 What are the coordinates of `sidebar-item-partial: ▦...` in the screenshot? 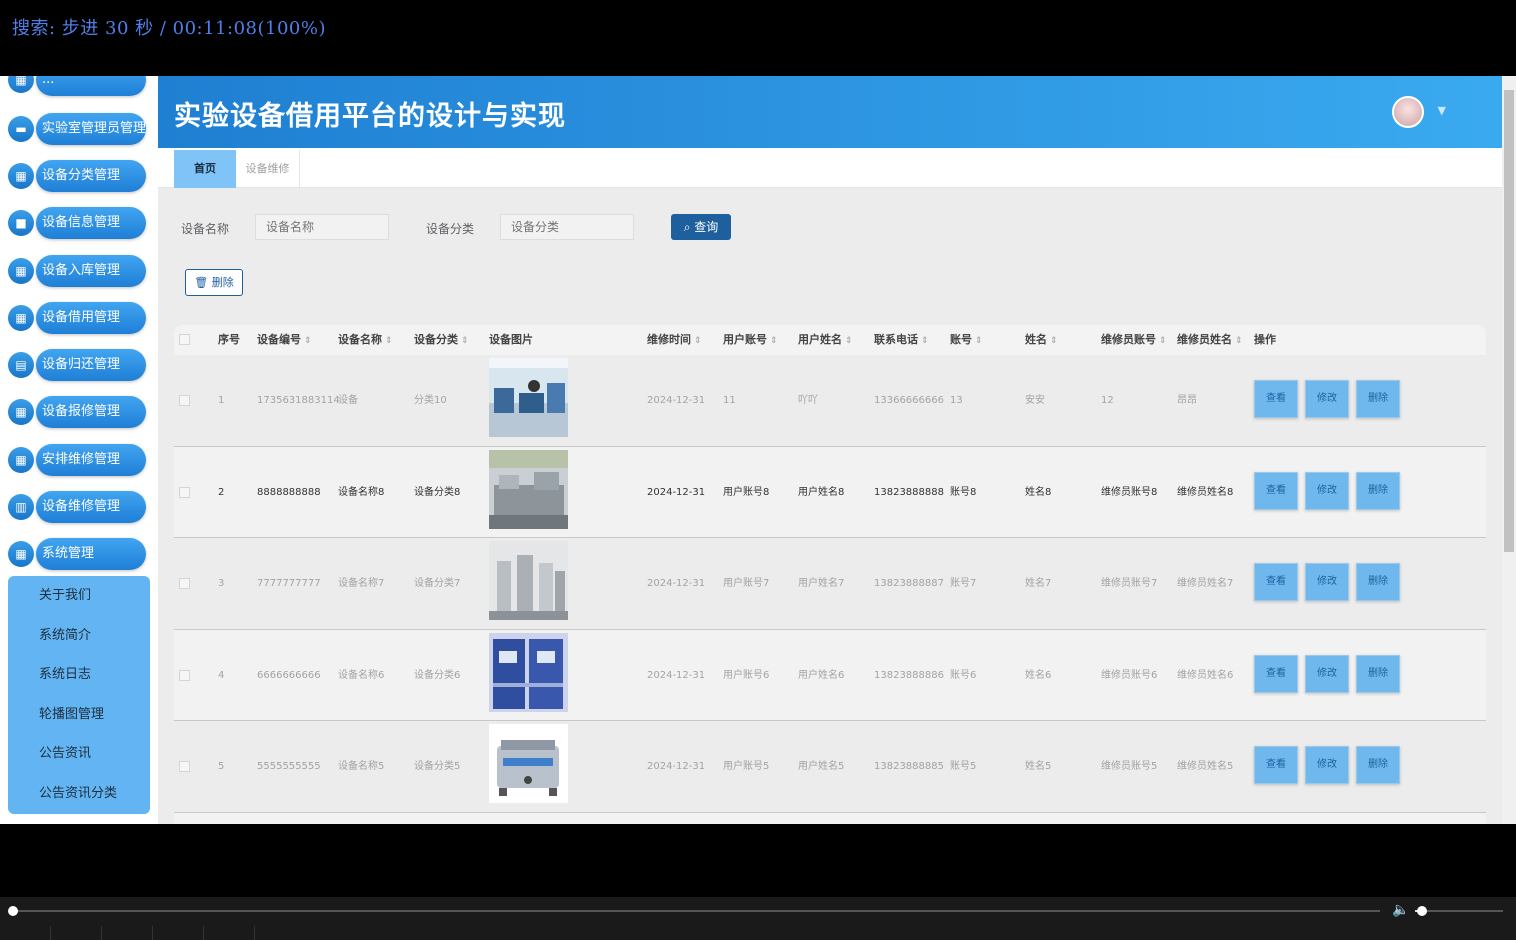 It's located at (76, 86).